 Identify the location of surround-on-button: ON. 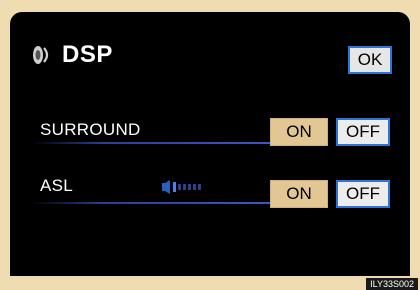
(299, 132).